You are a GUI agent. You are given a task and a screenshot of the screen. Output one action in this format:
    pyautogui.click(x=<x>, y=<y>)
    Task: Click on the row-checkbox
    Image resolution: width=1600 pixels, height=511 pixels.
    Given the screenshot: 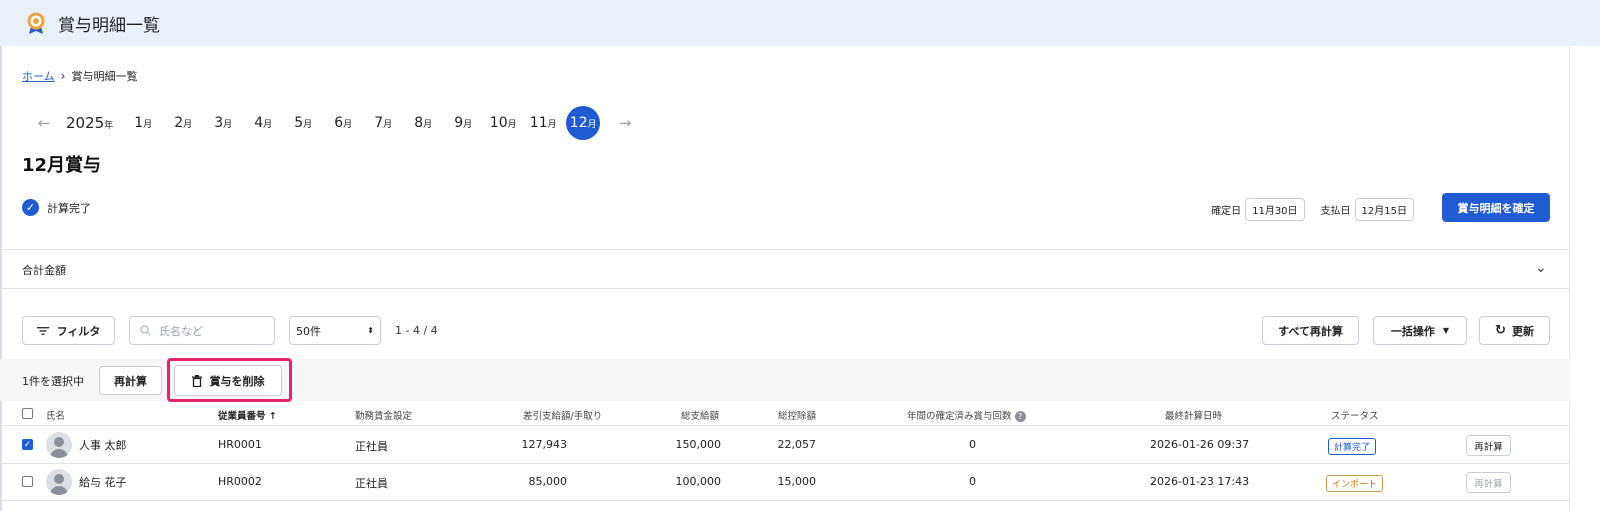 What is the action you would take?
    pyautogui.click(x=27, y=481)
    